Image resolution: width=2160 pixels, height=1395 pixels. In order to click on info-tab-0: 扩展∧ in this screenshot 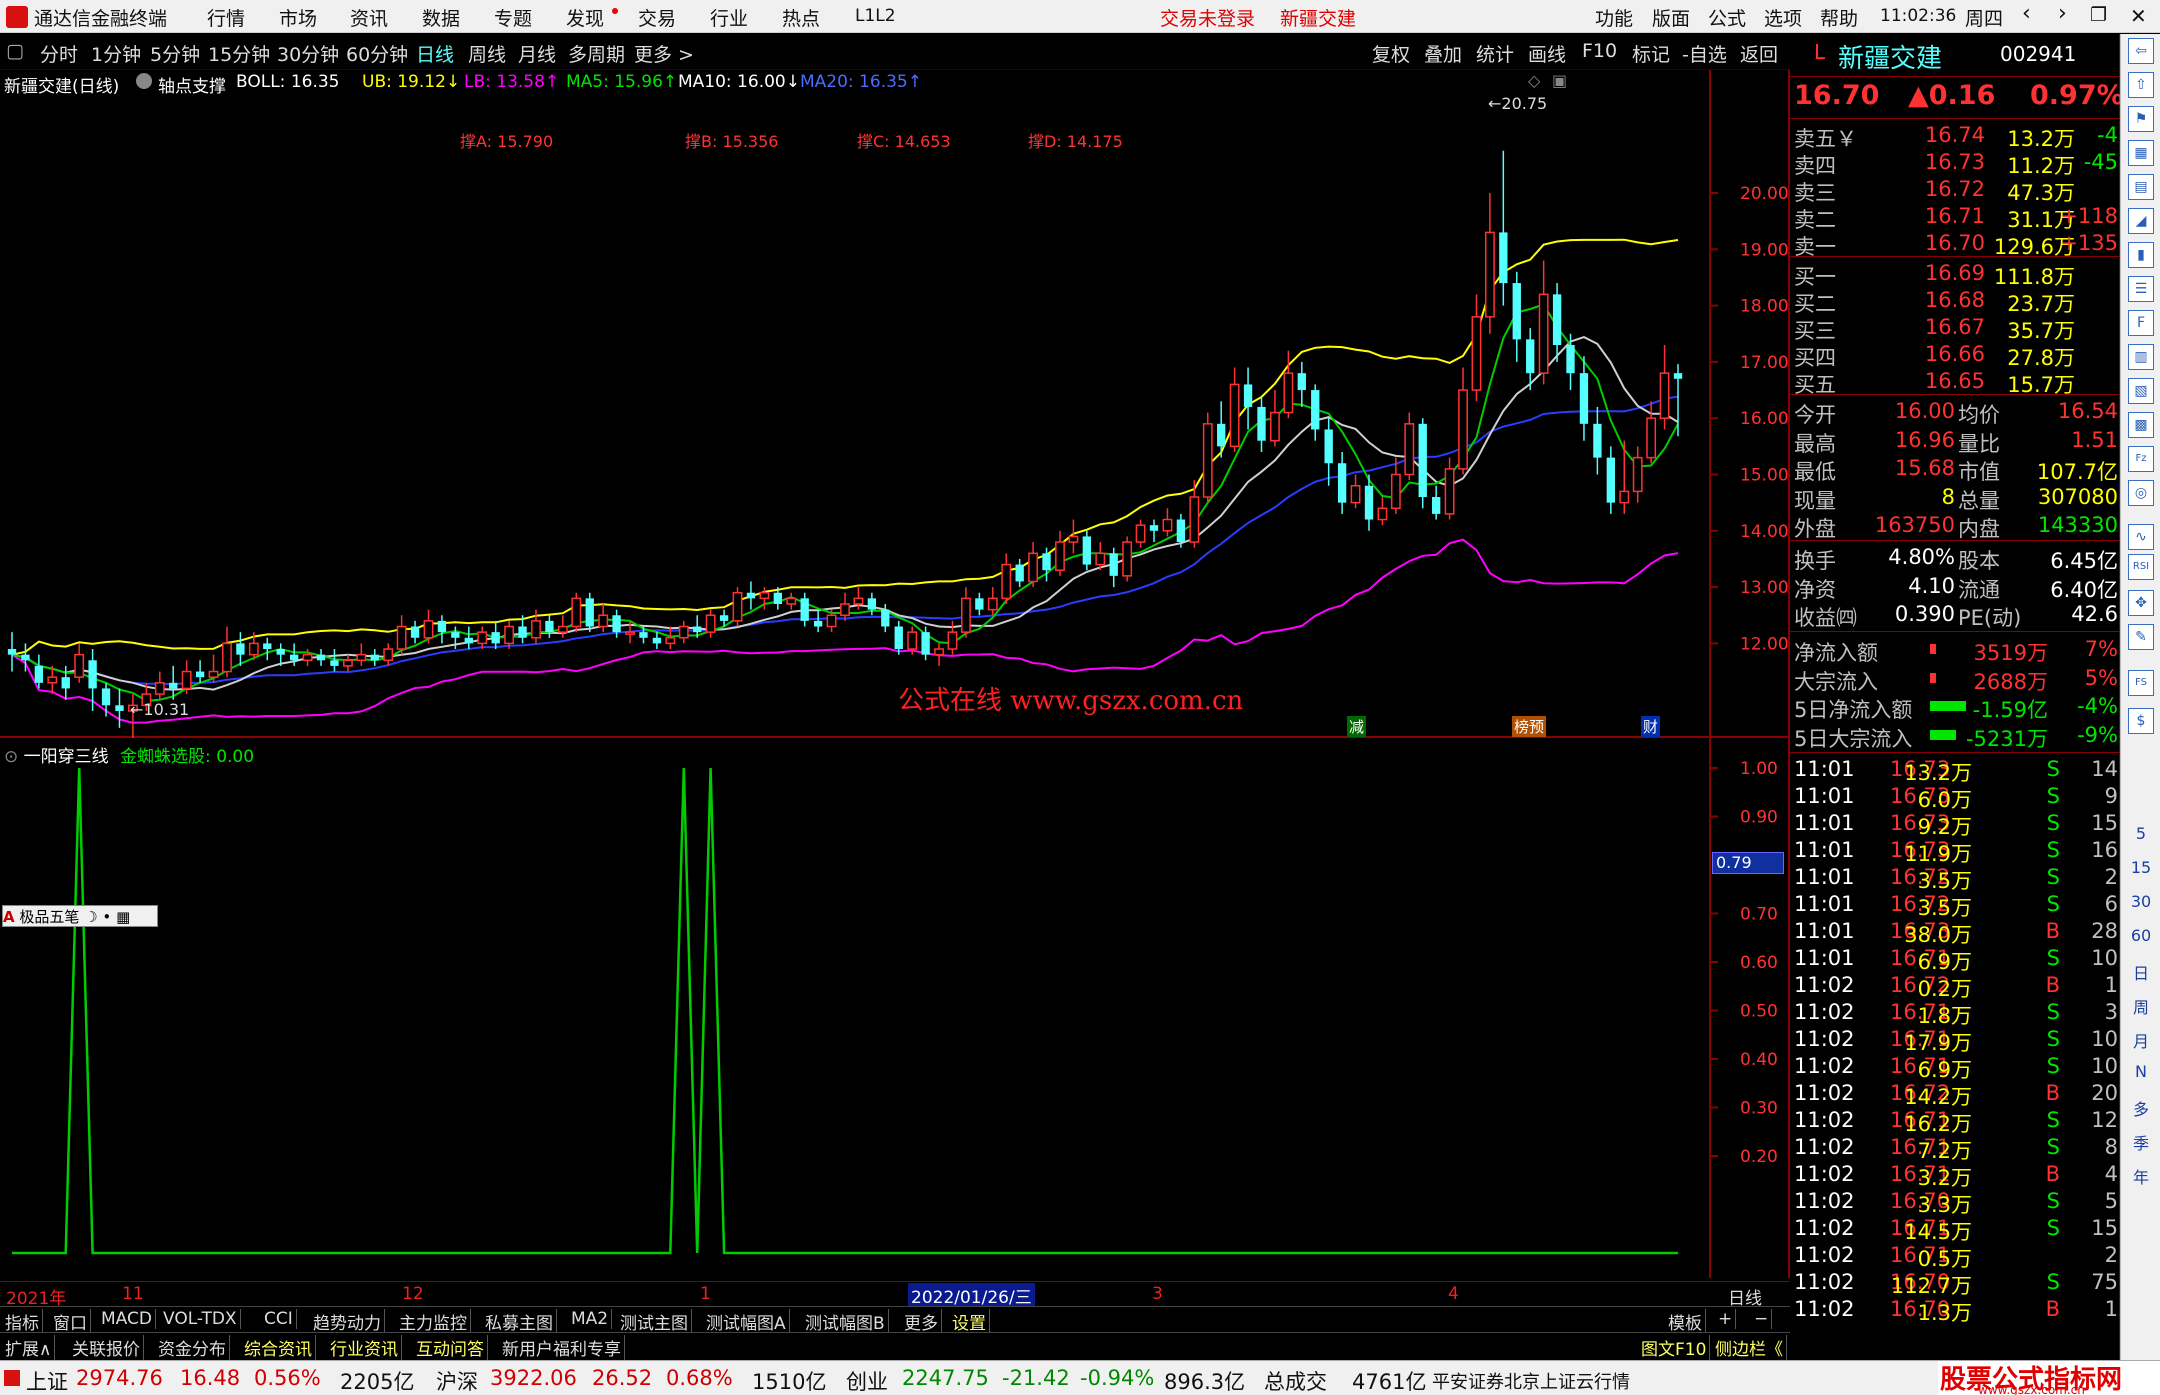, I will do `click(29, 1347)`.